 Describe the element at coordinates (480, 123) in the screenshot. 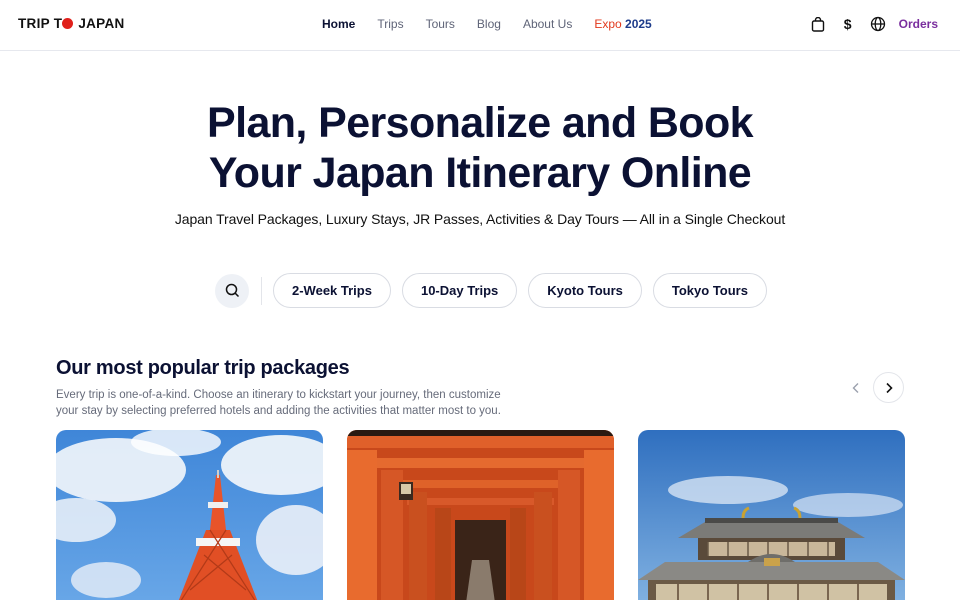

I see `hero-title-line1: Plan, Personalize and Book` at that location.